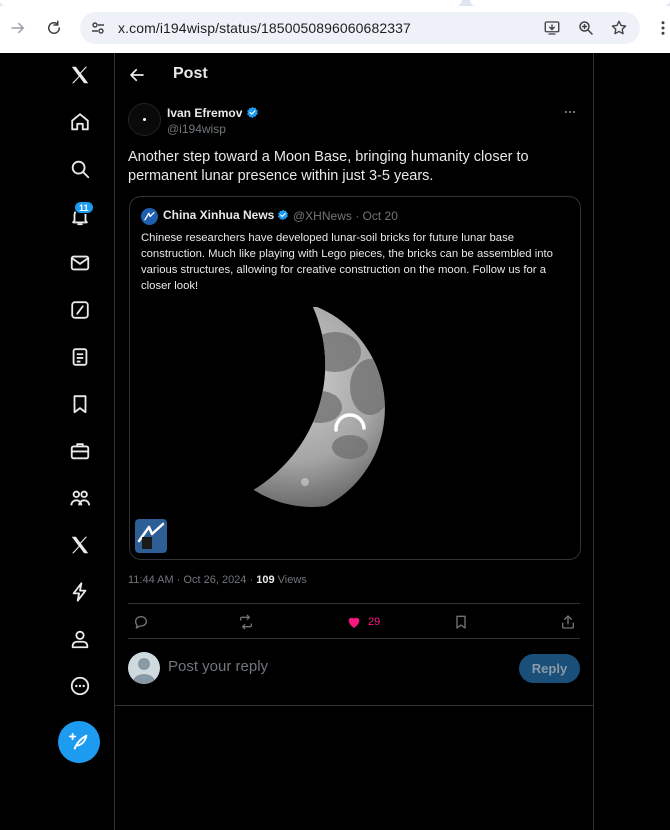 This screenshot has width=670, height=830. I want to click on reload-icon, so click(54, 27).